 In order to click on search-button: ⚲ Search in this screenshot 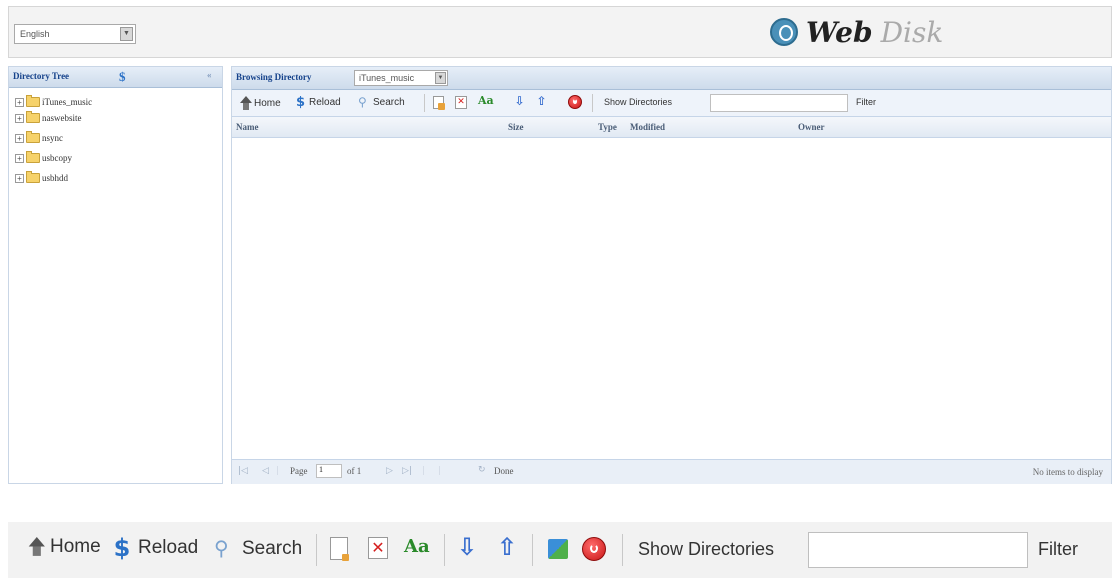, I will do `click(381, 102)`.